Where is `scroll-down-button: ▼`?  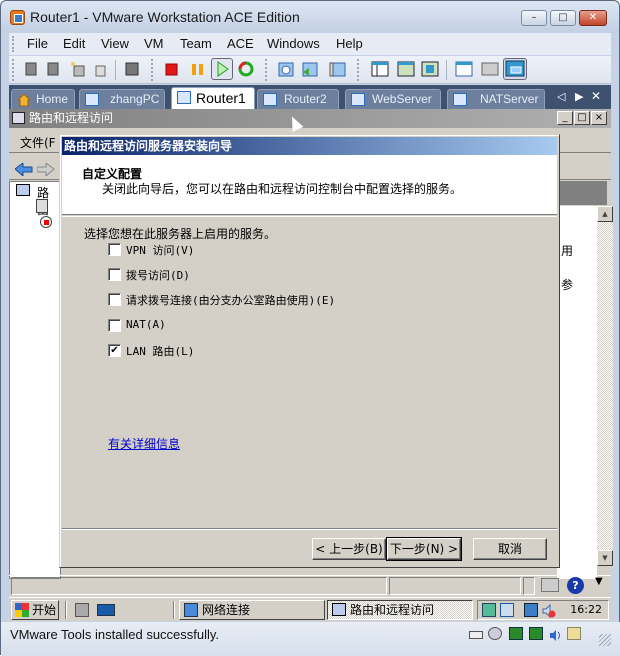
scroll-down-button: ▼ is located at coordinates (605, 558).